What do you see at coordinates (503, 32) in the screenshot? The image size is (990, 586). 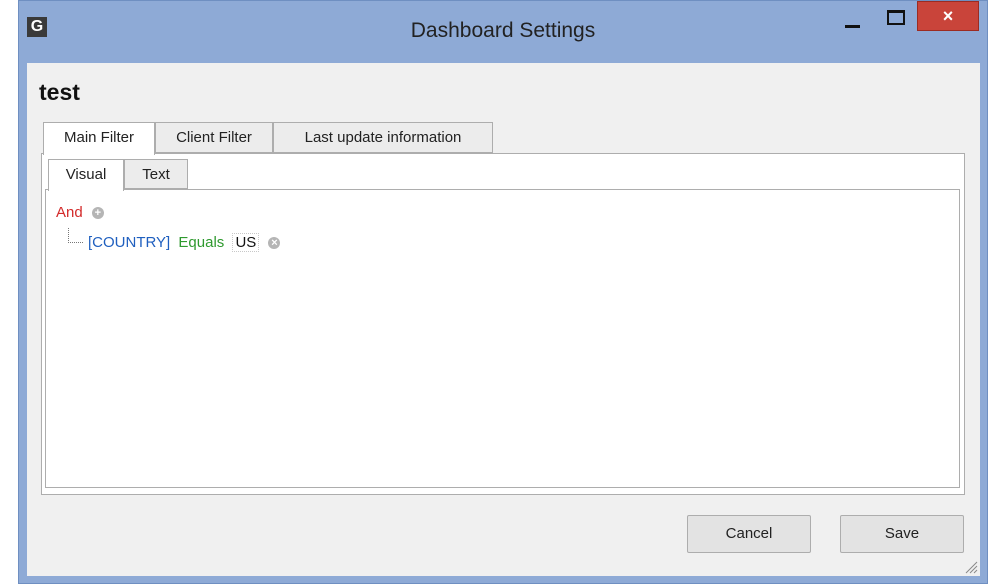 I see `title-bar: G Dashboard Settings ×` at bounding box center [503, 32].